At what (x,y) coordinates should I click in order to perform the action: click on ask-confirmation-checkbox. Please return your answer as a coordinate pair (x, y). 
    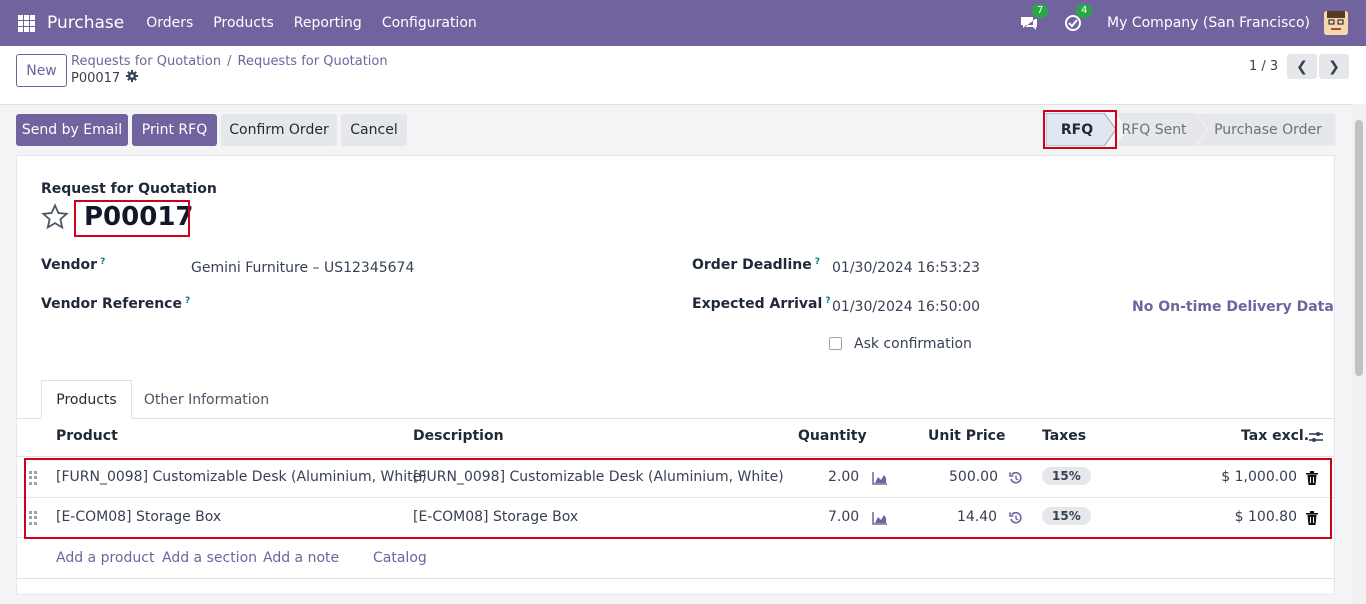
    Looking at the image, I should click on (835, 343).